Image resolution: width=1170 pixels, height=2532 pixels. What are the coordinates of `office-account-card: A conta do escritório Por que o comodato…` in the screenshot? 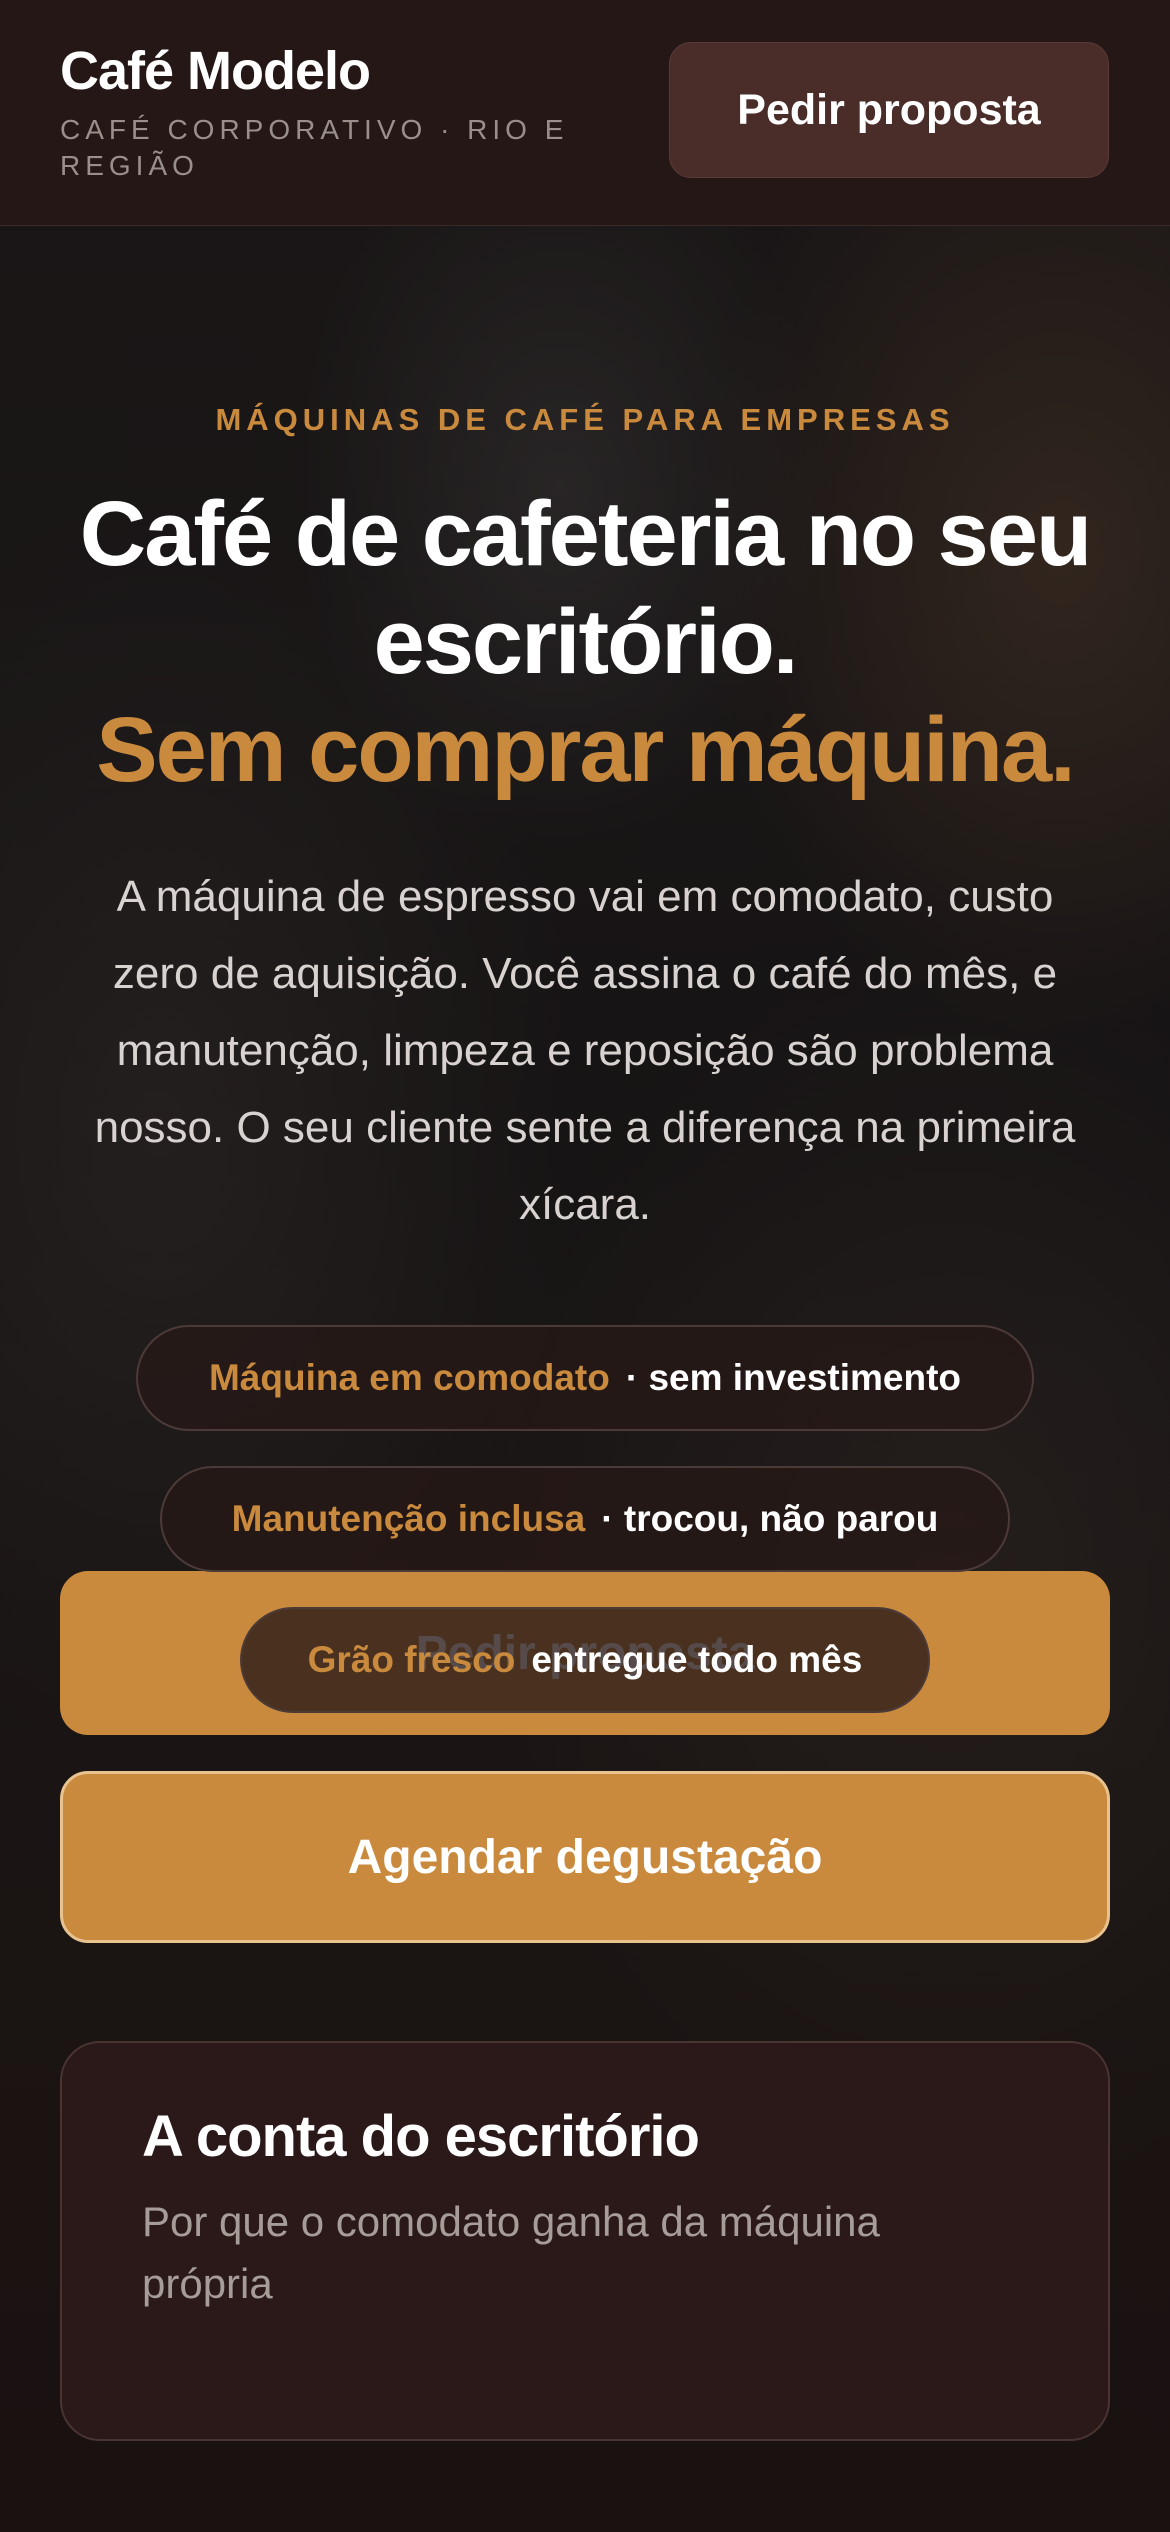 It's located at (585, 2241).